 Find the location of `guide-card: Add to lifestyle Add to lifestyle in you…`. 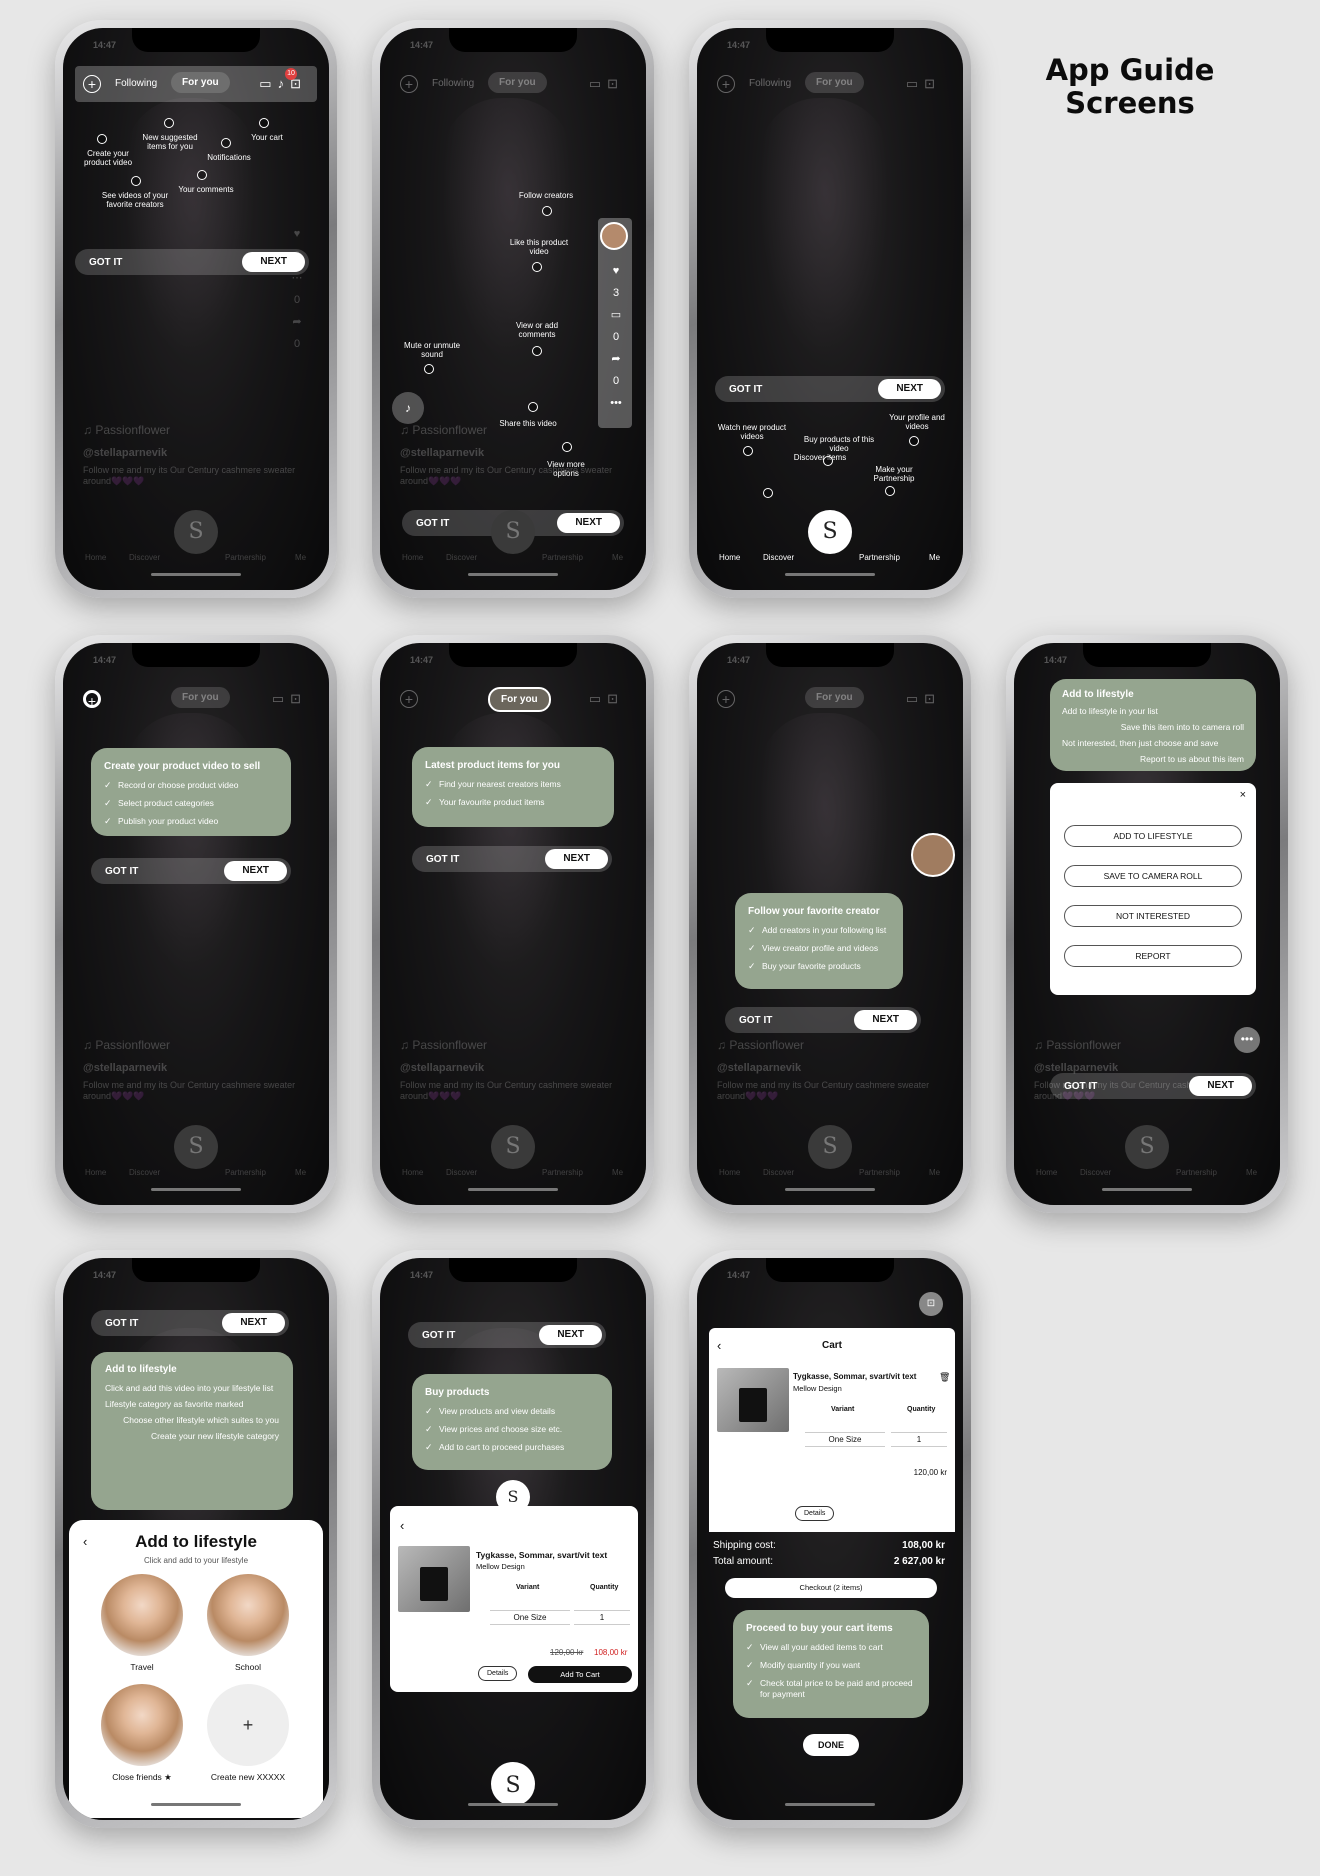

guide-card: Add to lifestyle Add to lifestyle in you… is located at coordinates (1153, 725).